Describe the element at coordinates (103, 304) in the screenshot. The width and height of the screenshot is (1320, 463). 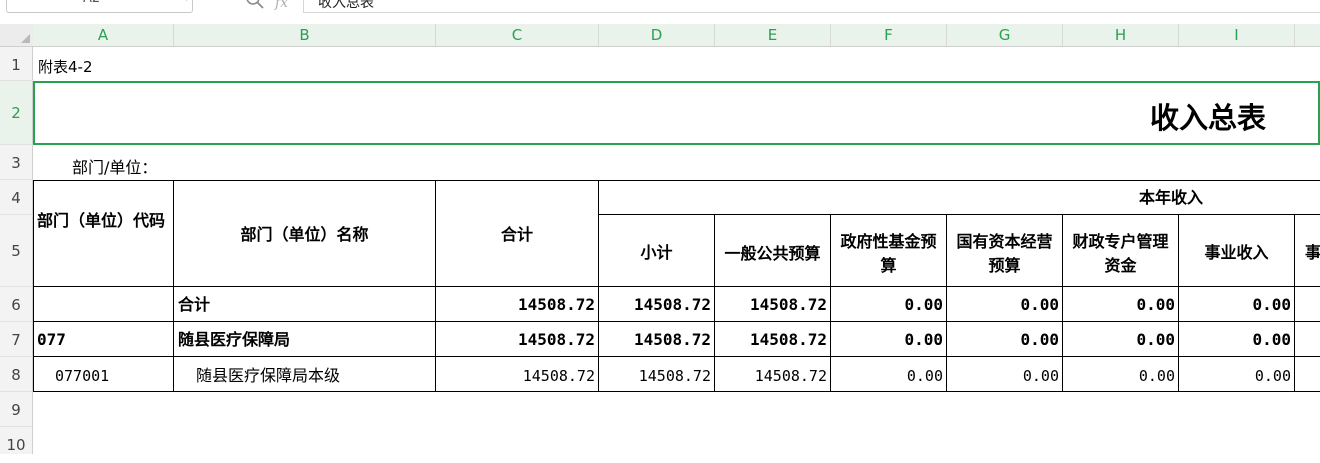
I see `row6-code` at that location.